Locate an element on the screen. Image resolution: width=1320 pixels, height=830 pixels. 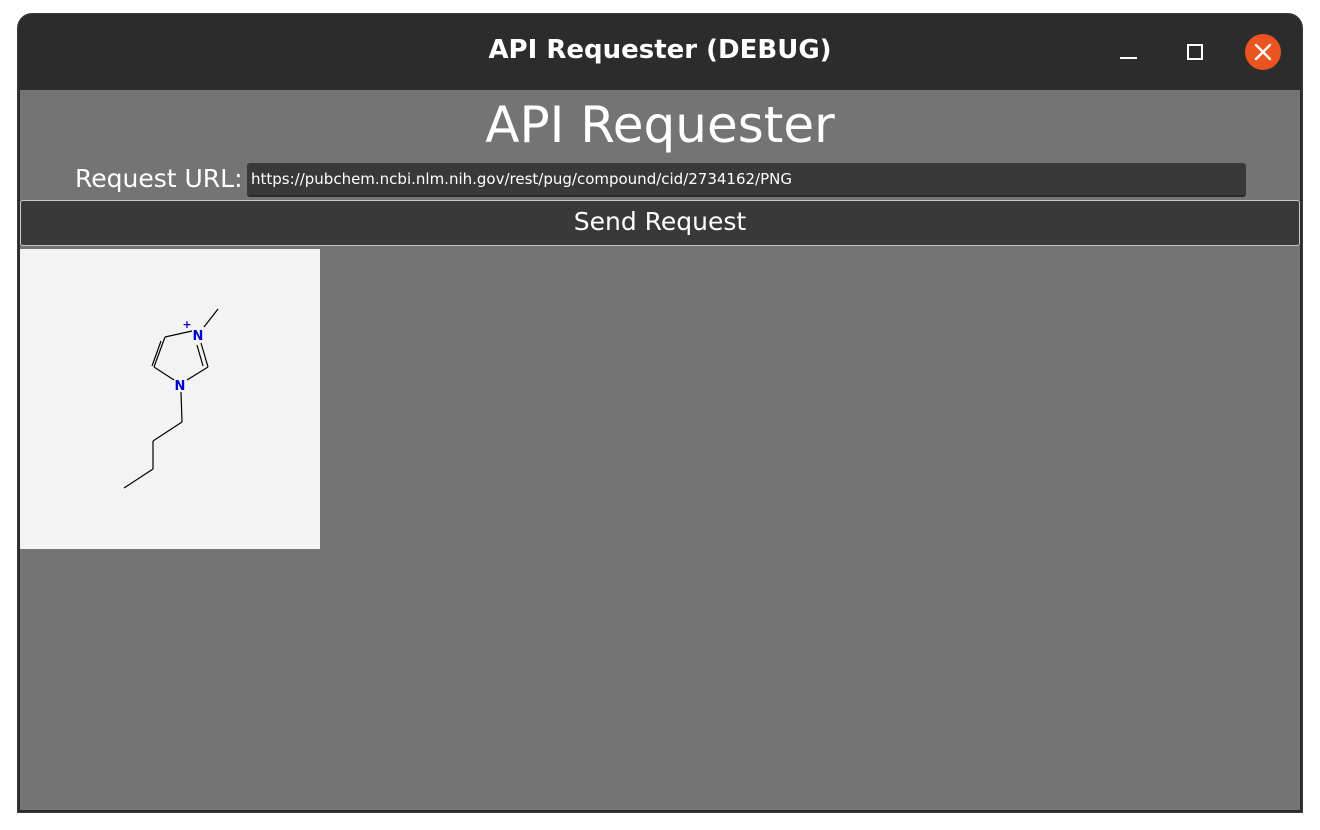
maximize-button is located at coordinates (1195, 52).